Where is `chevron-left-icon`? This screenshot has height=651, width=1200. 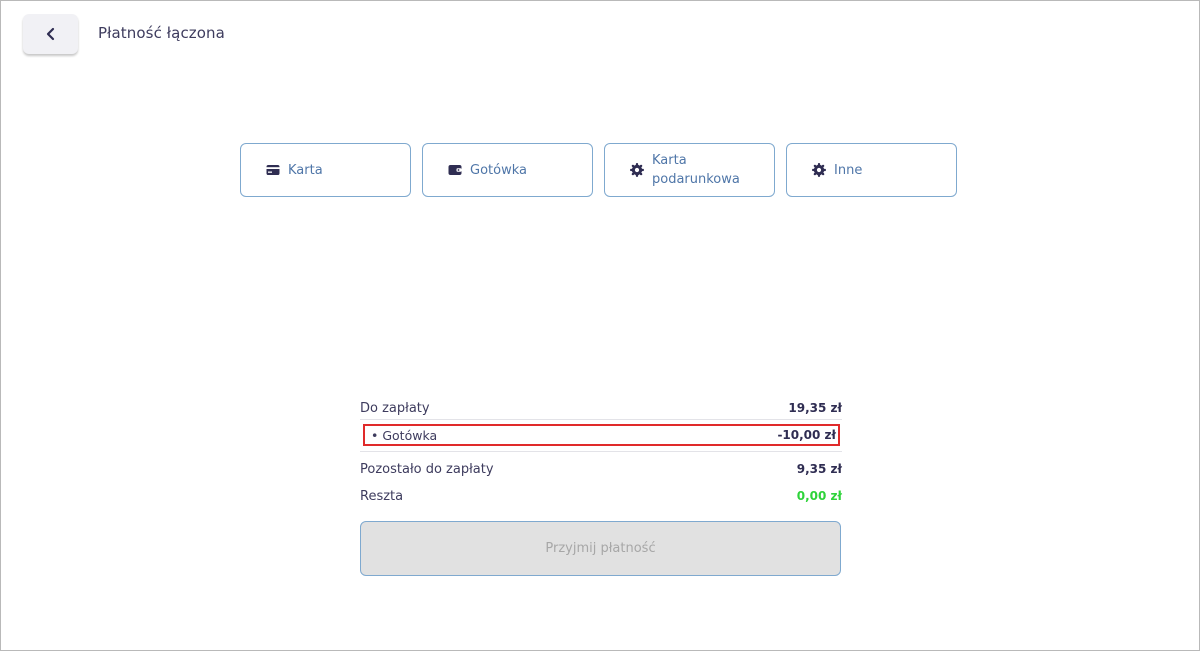 chevron-left-icon is located at coordinates (50, 34).